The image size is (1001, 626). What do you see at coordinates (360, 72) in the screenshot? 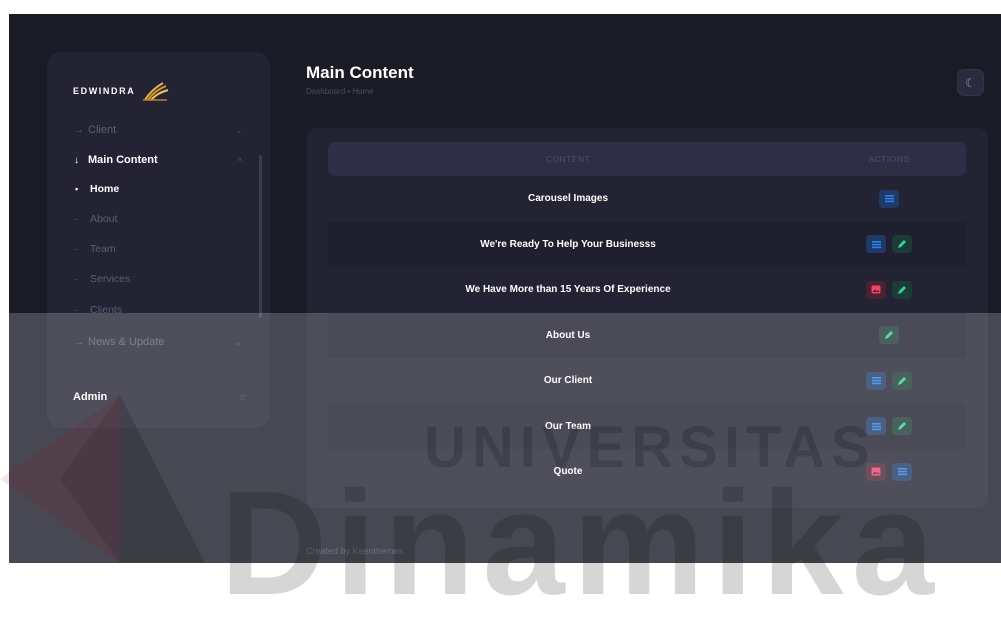
I see `page-title: Main Content` at bounding box center [360, 72].